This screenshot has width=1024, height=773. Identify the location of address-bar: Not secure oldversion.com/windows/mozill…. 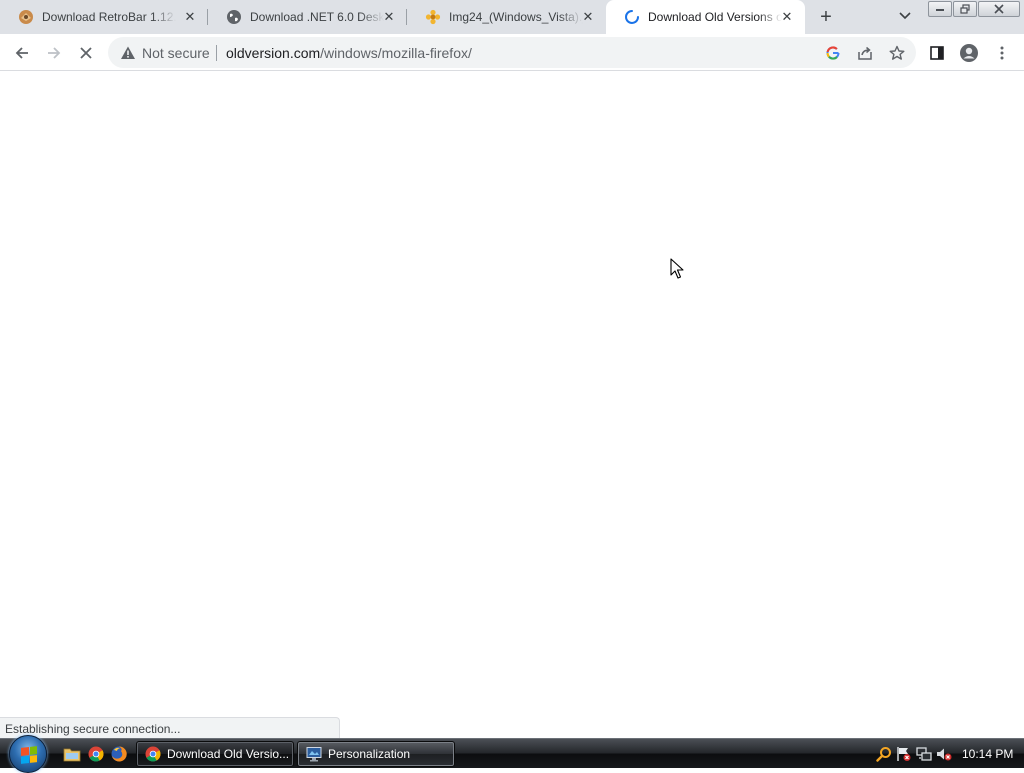
(512, 52).